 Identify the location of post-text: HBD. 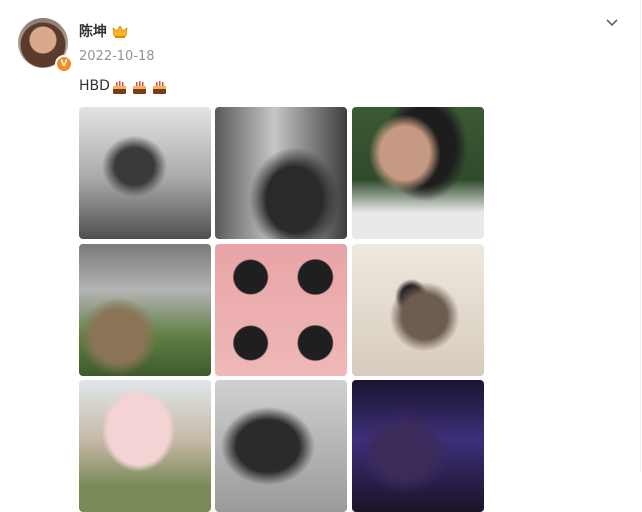
(94, 86).